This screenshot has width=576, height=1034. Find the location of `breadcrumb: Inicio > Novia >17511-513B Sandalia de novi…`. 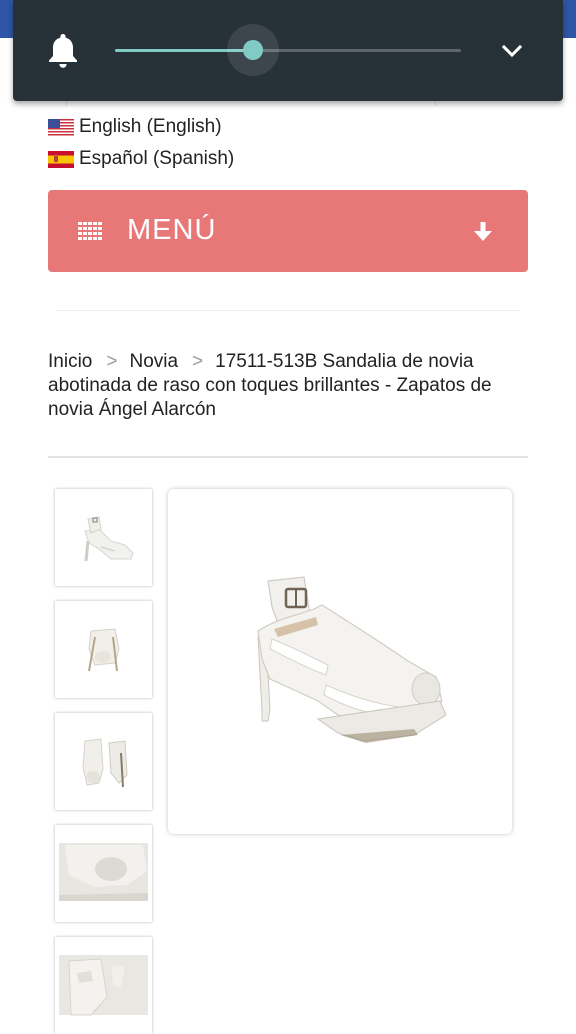

breadcrumb: Inicio > Novia >17511-513B Sandalia de novi… is located at coordinates (283, 386).